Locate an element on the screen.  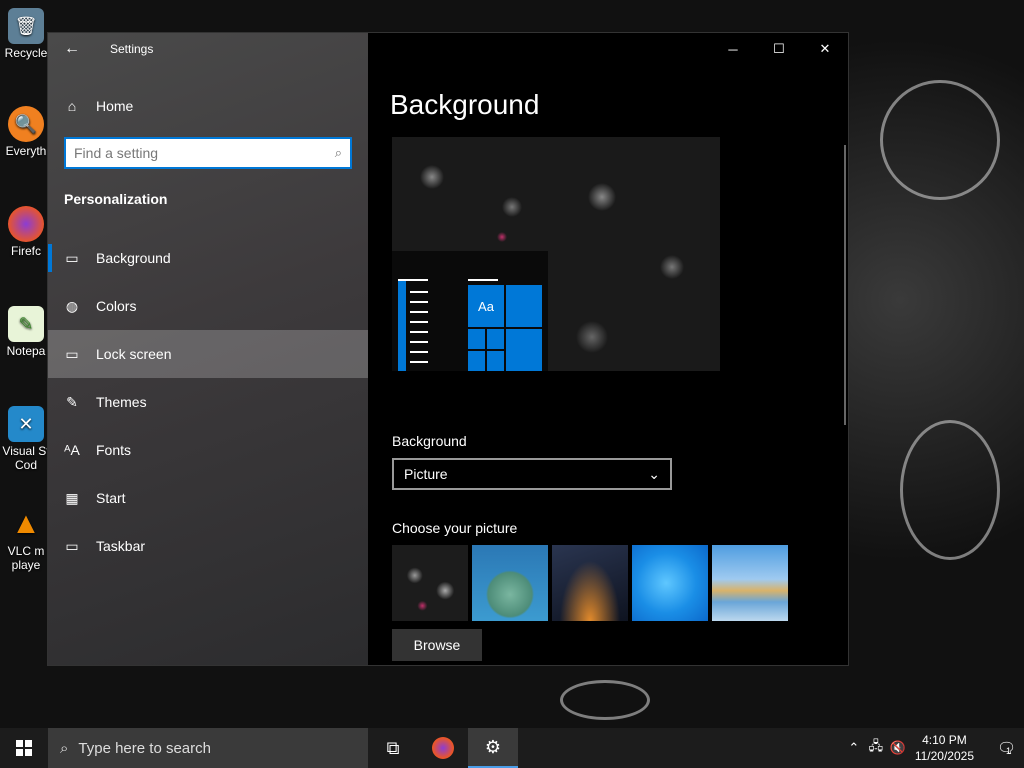
vlc-icon: ▲ is located at coordinates (26, 523).